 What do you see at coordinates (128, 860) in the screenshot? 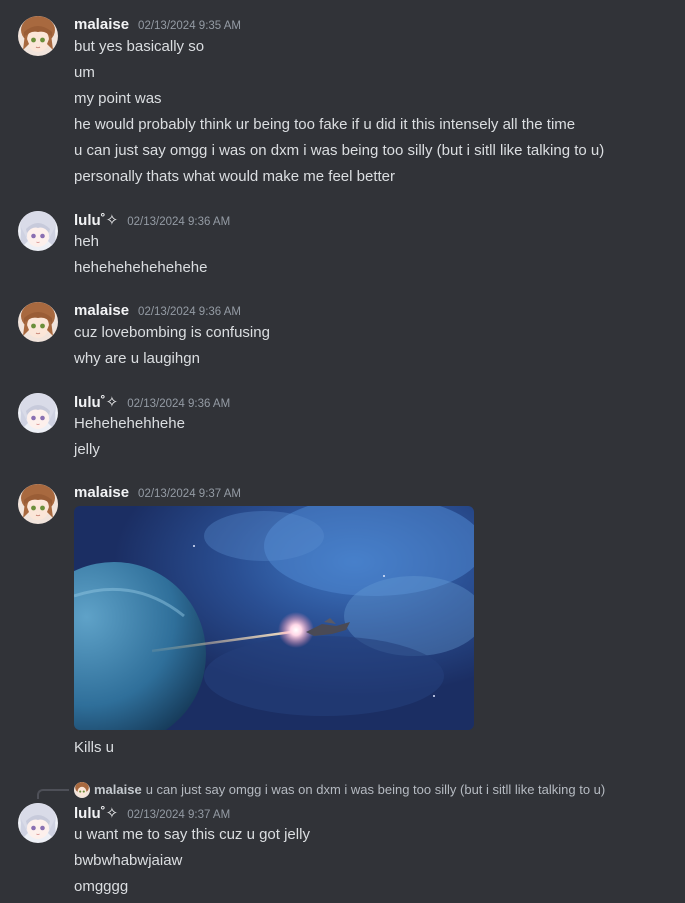
I see `message-text: bwbwhabwjaiaw` at bounding box center [128, 860].